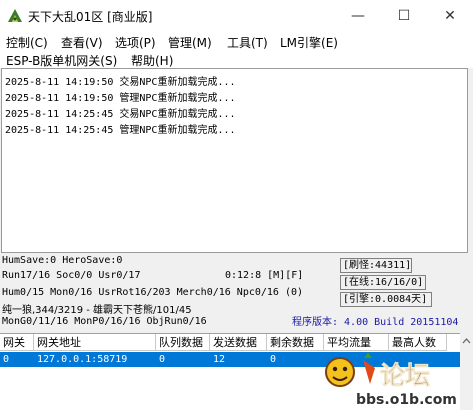 This screenshot has width=473, height=411. Describe the element at coordinates (190, 42) in the screenshot. I see `menu-manage: 管理(M)` at that location.